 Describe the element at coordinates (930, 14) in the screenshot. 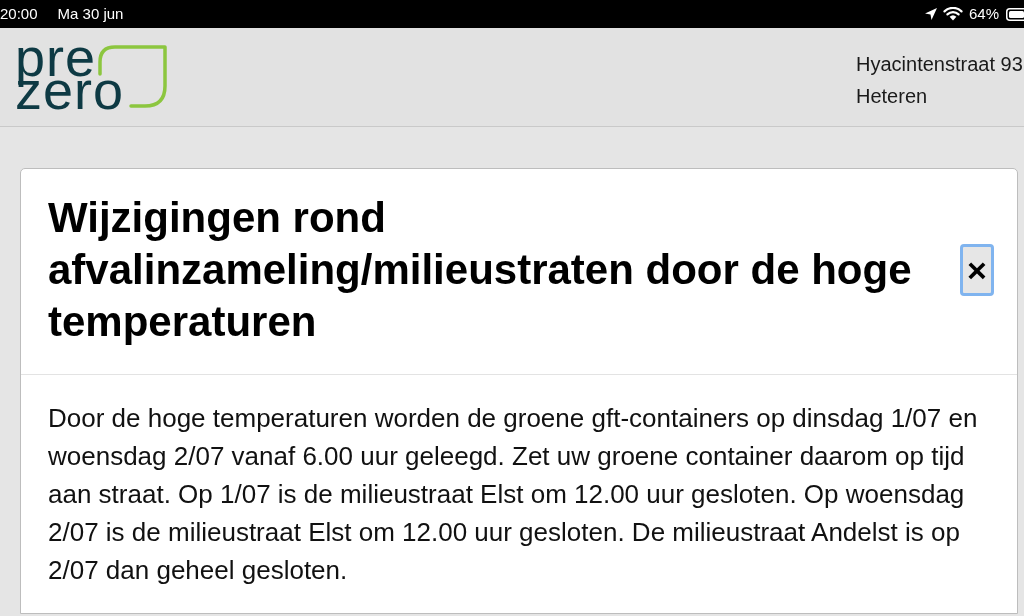

I see `location-arrow-icon` at that location.